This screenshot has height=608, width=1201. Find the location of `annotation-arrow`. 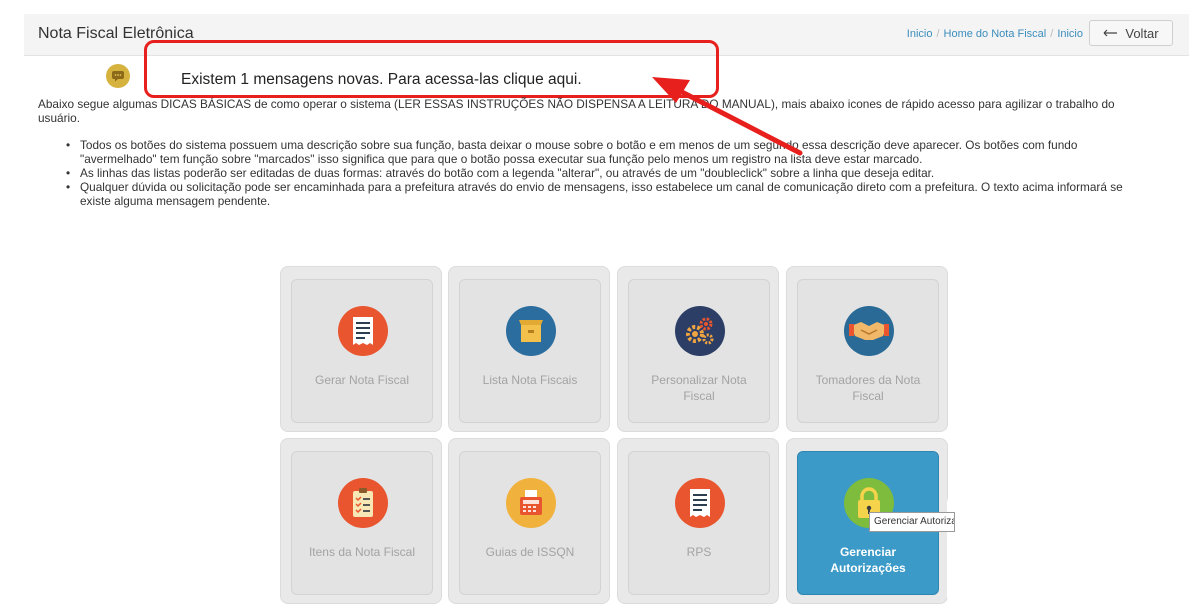

annotation-arrow is located at coordinates (727, 116).